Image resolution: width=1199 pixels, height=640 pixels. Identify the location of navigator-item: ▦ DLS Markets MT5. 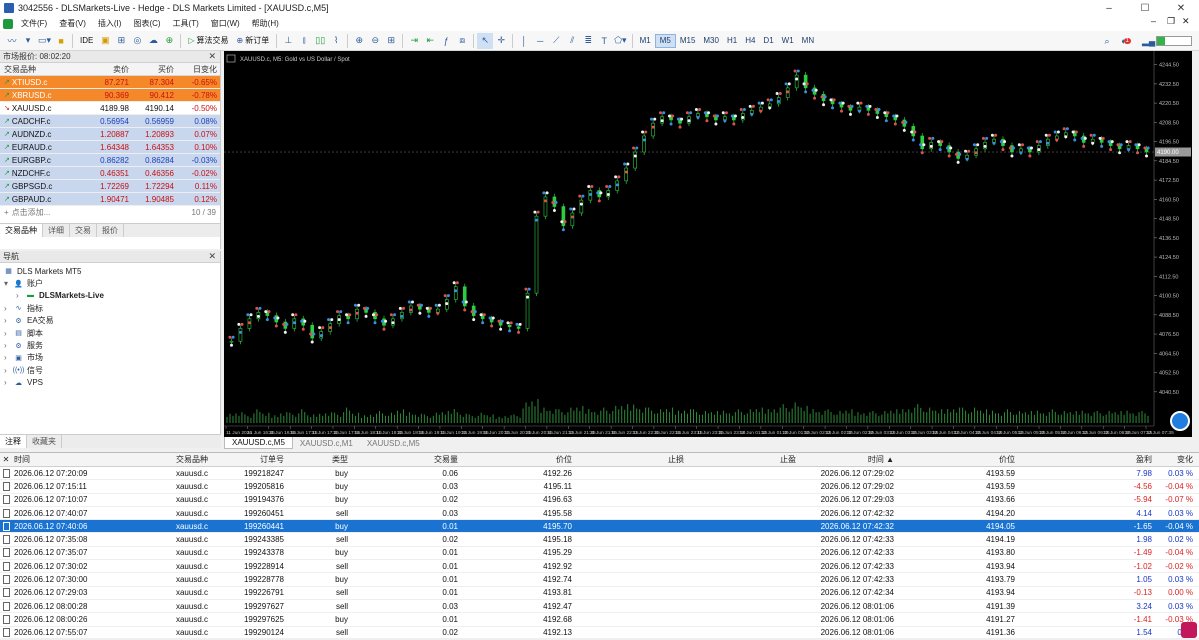
(110, 271).